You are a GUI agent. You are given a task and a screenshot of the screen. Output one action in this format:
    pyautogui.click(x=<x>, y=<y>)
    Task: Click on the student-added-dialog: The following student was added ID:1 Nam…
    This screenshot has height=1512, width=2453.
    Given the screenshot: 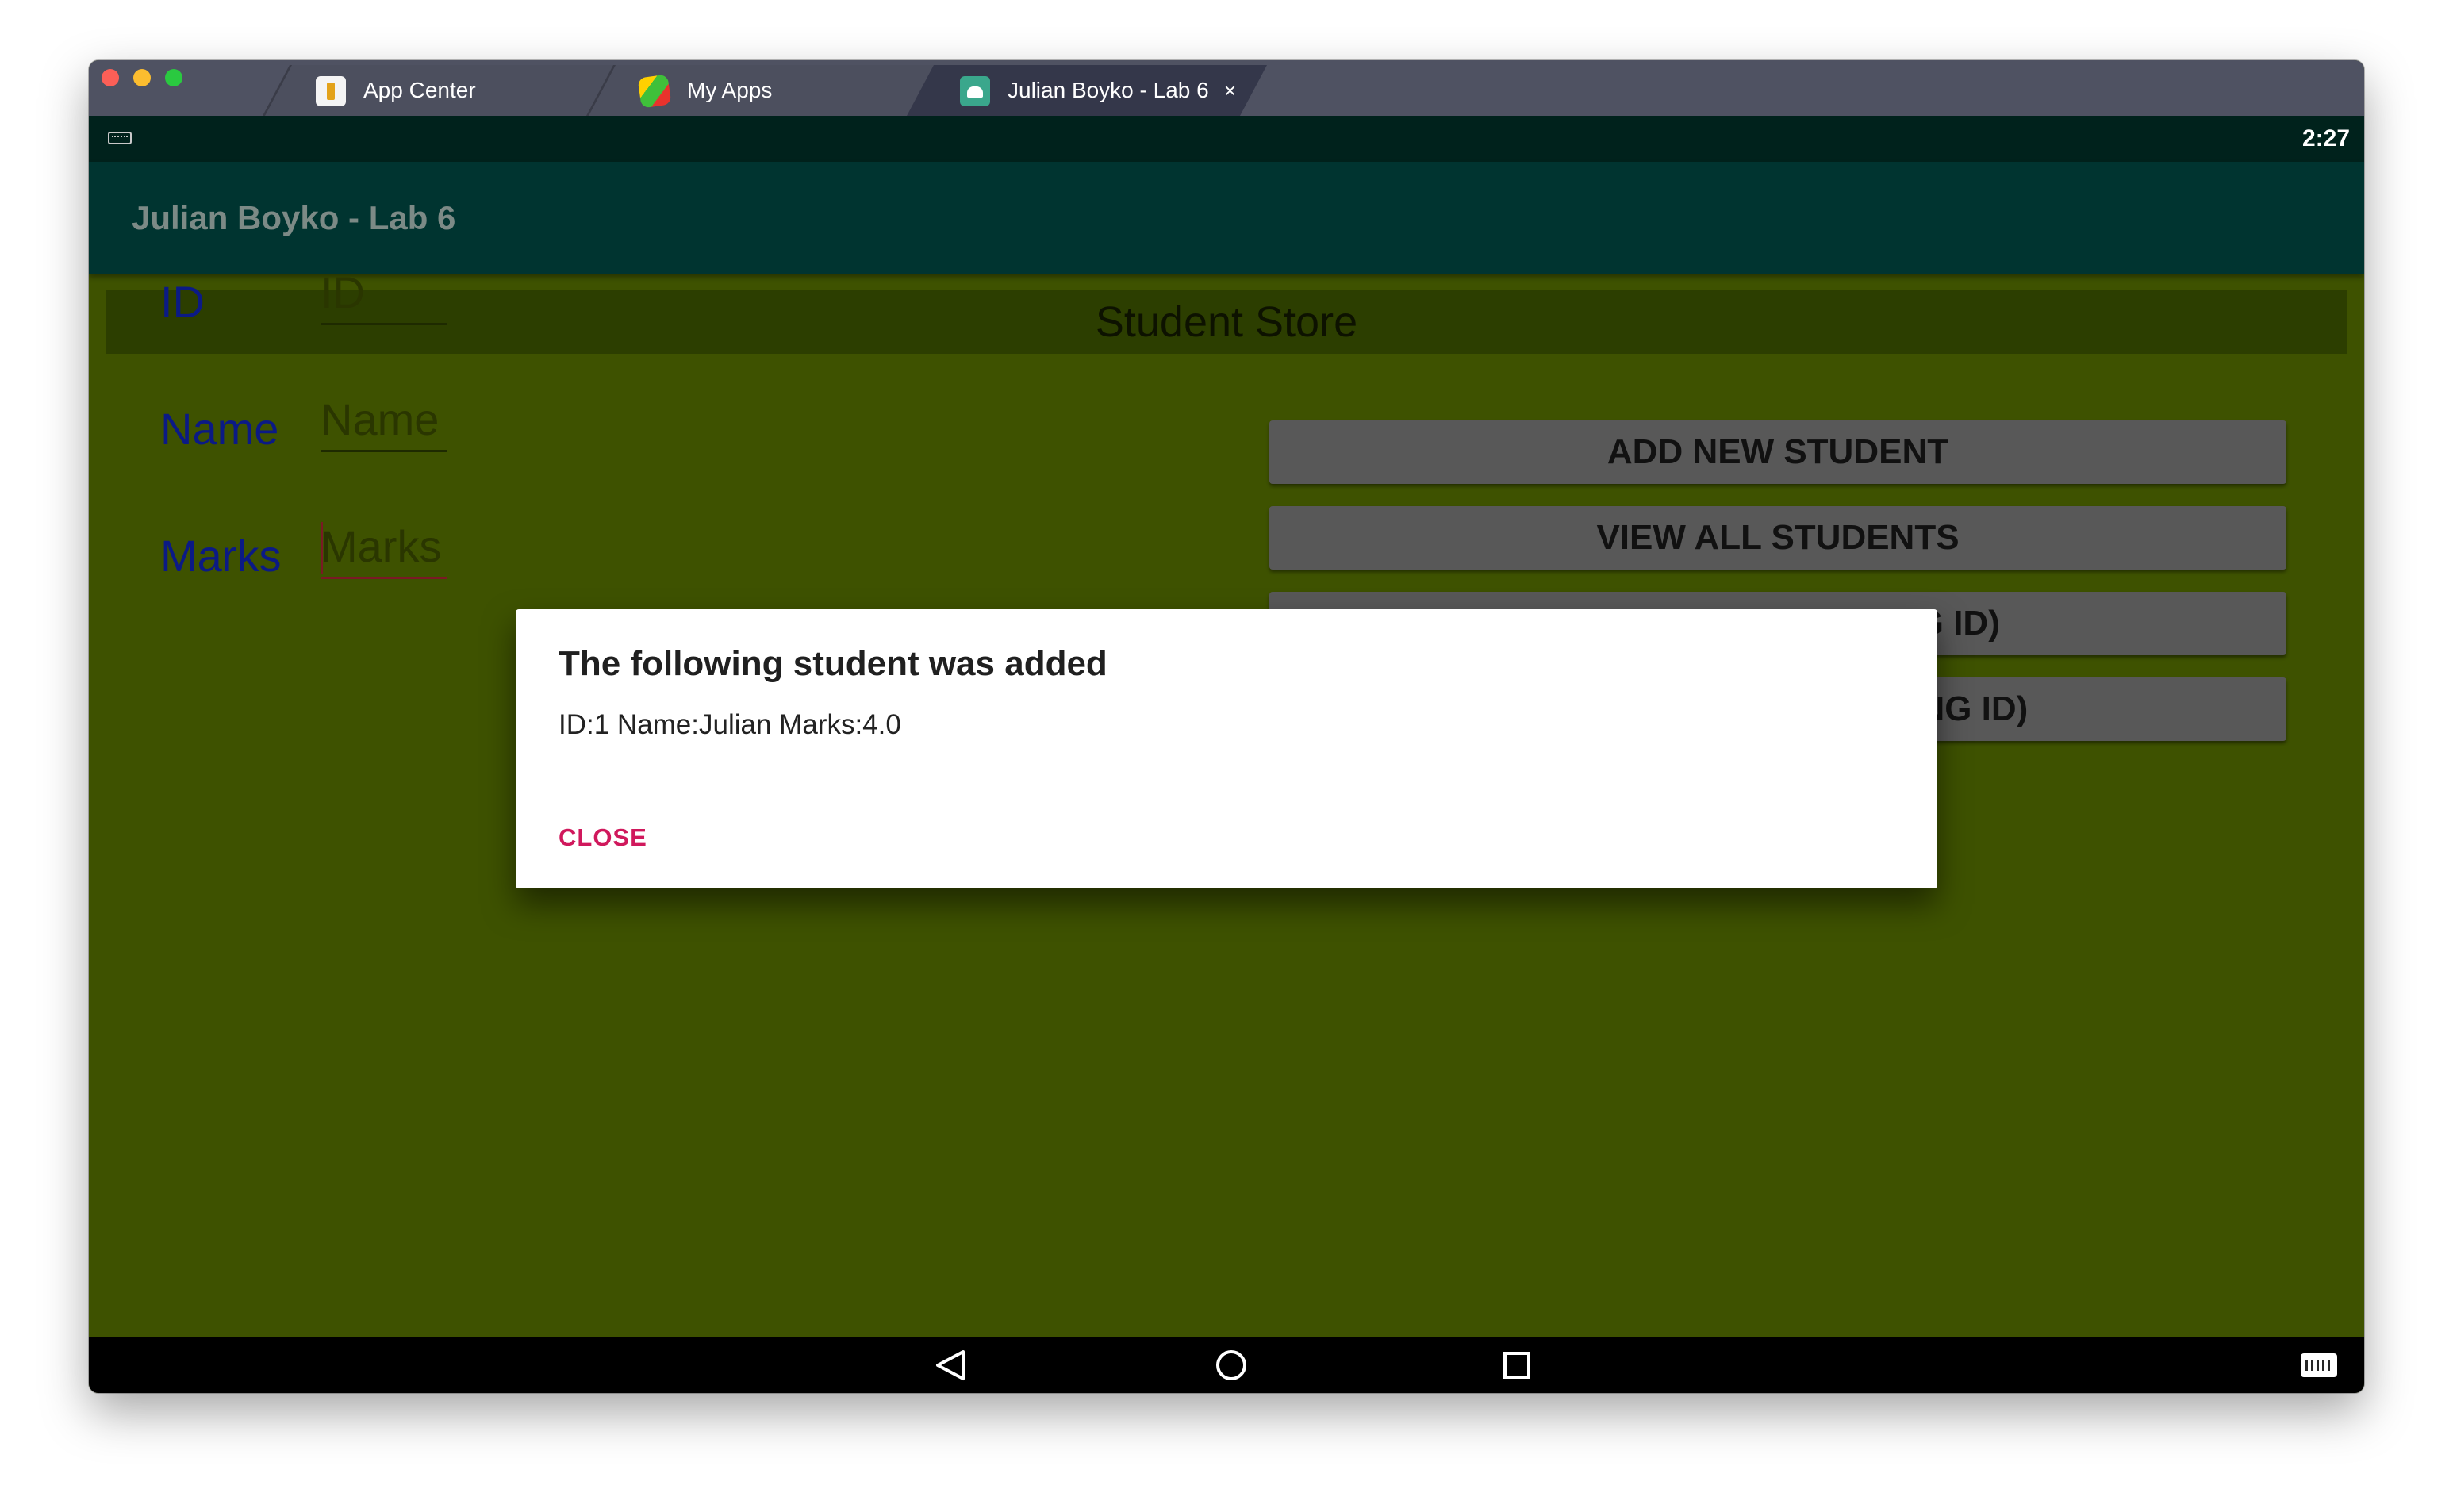 What is the action you would take?
    pyautogui.click(x=1226, y=749)
    